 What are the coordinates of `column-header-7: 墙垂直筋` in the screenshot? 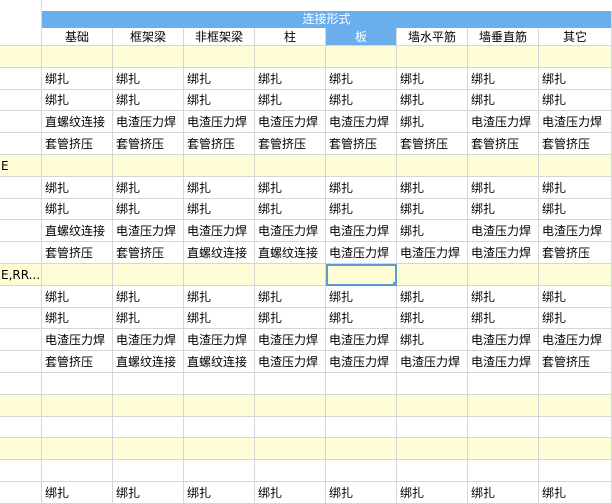 It's located at (503, 37).